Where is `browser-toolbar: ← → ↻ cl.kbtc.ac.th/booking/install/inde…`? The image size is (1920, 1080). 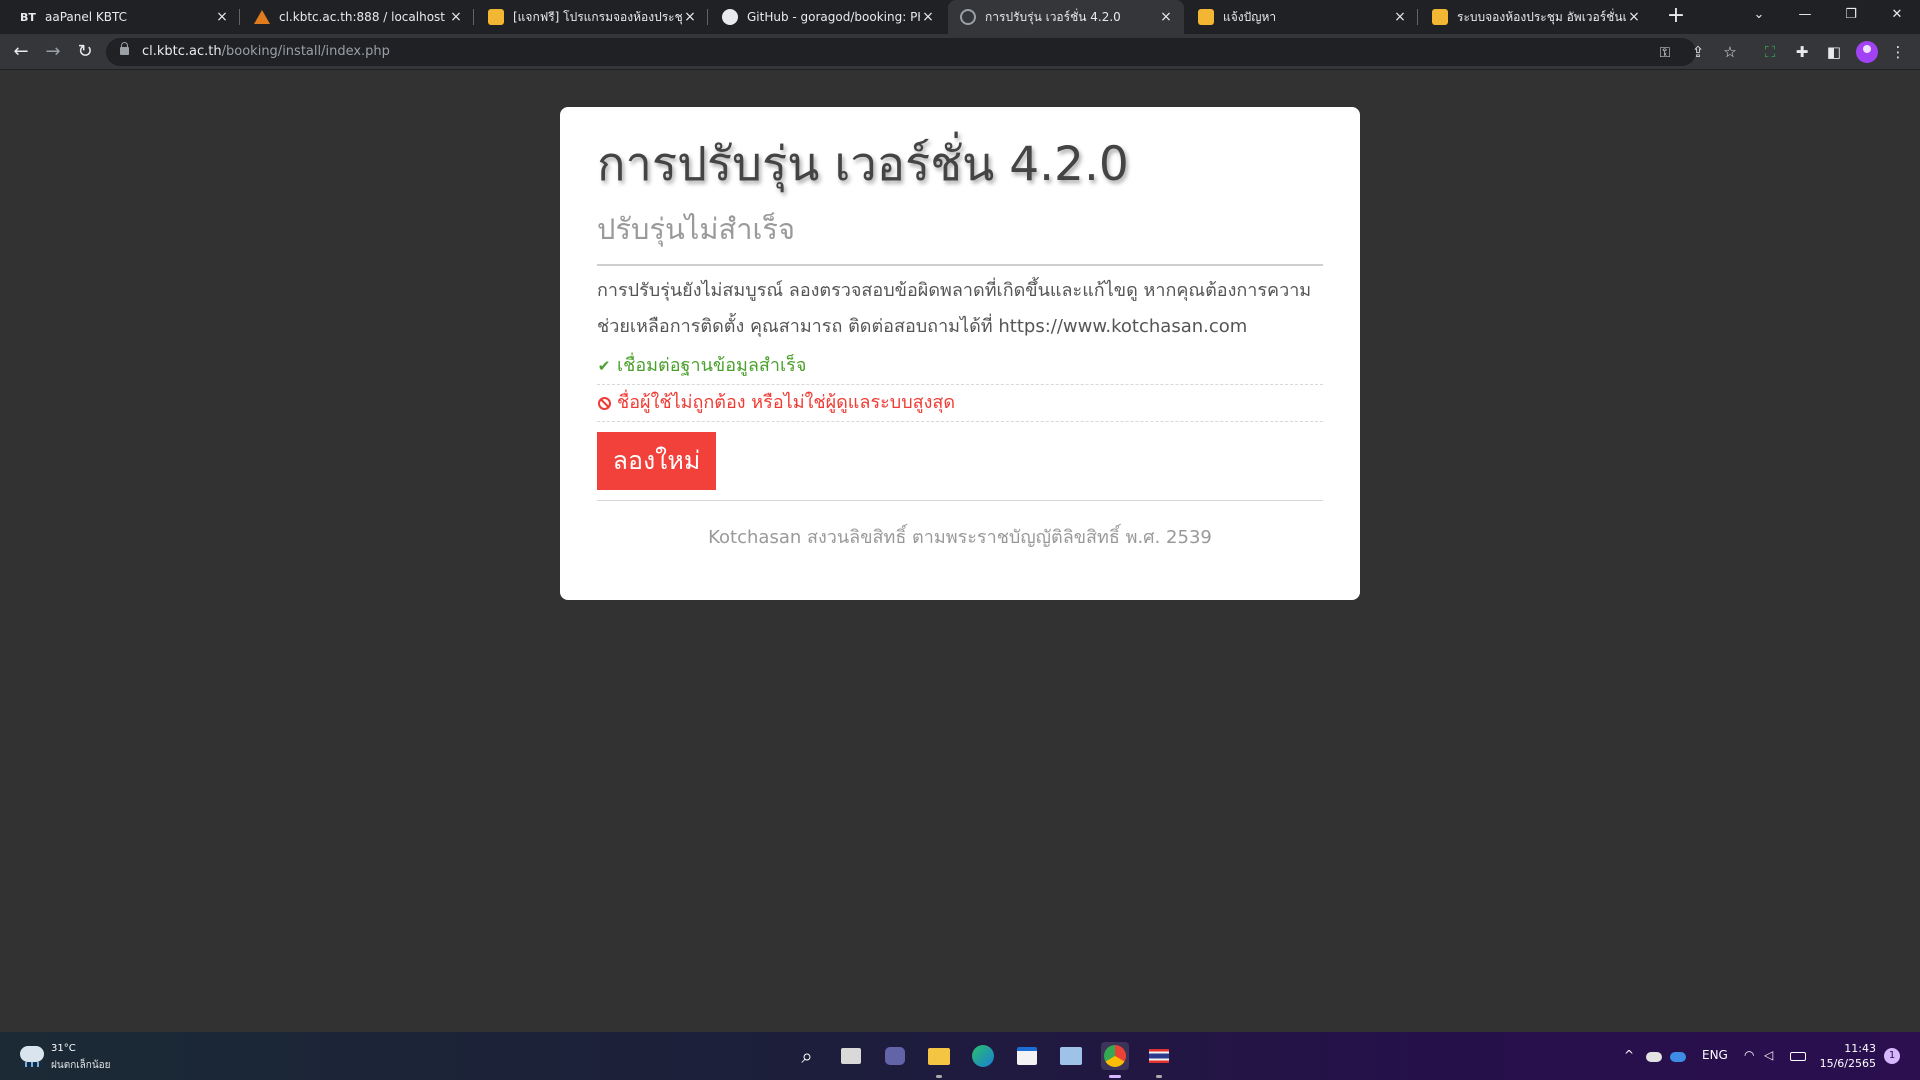 browser-toolbar: ← → ↻ cl.kbtc.ac.th/booking/install/inde… is located at coordinates (960, 52).